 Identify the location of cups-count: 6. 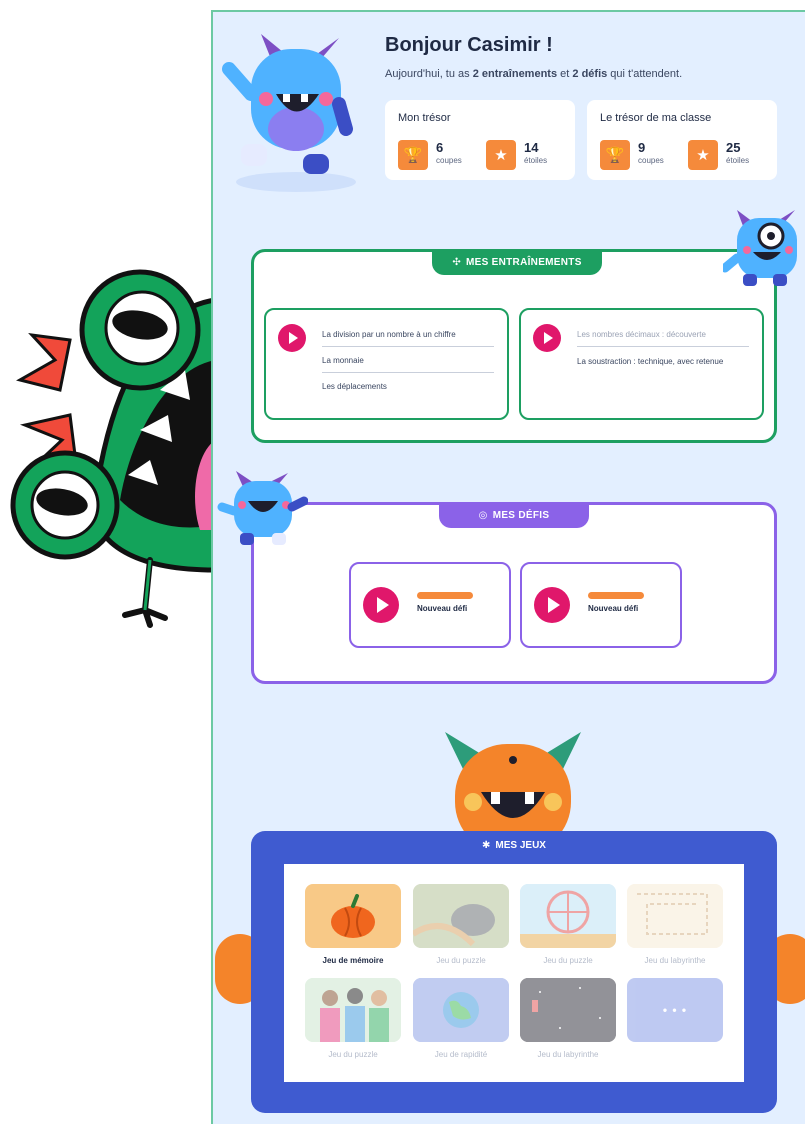
(440, 147).